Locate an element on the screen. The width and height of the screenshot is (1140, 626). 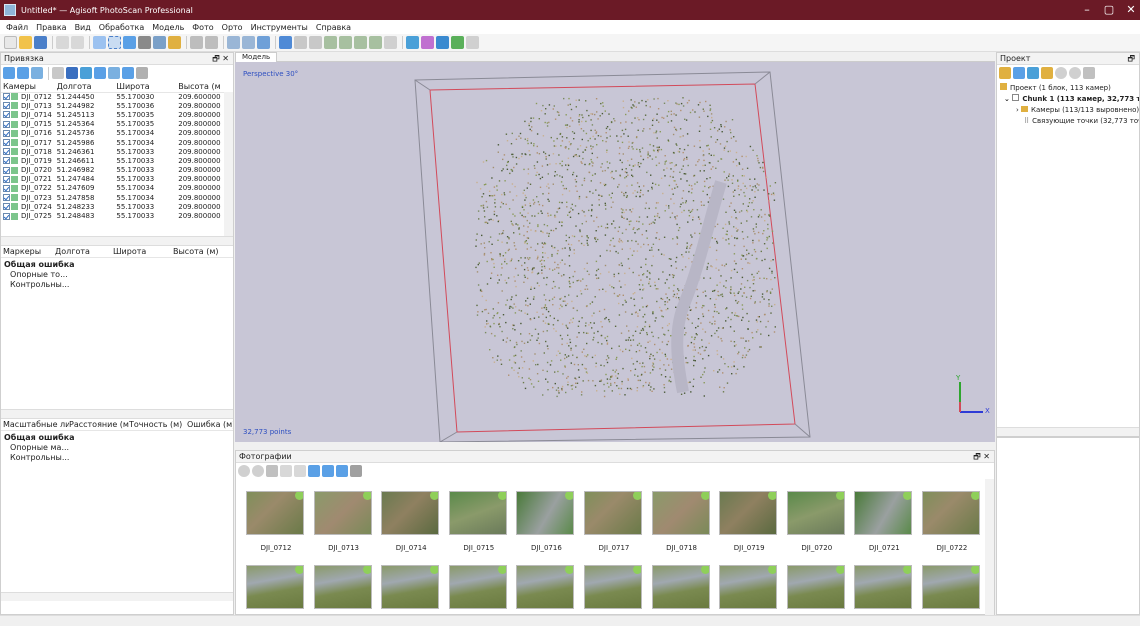
view-estimated-icon is located at coordinates (114, 73).